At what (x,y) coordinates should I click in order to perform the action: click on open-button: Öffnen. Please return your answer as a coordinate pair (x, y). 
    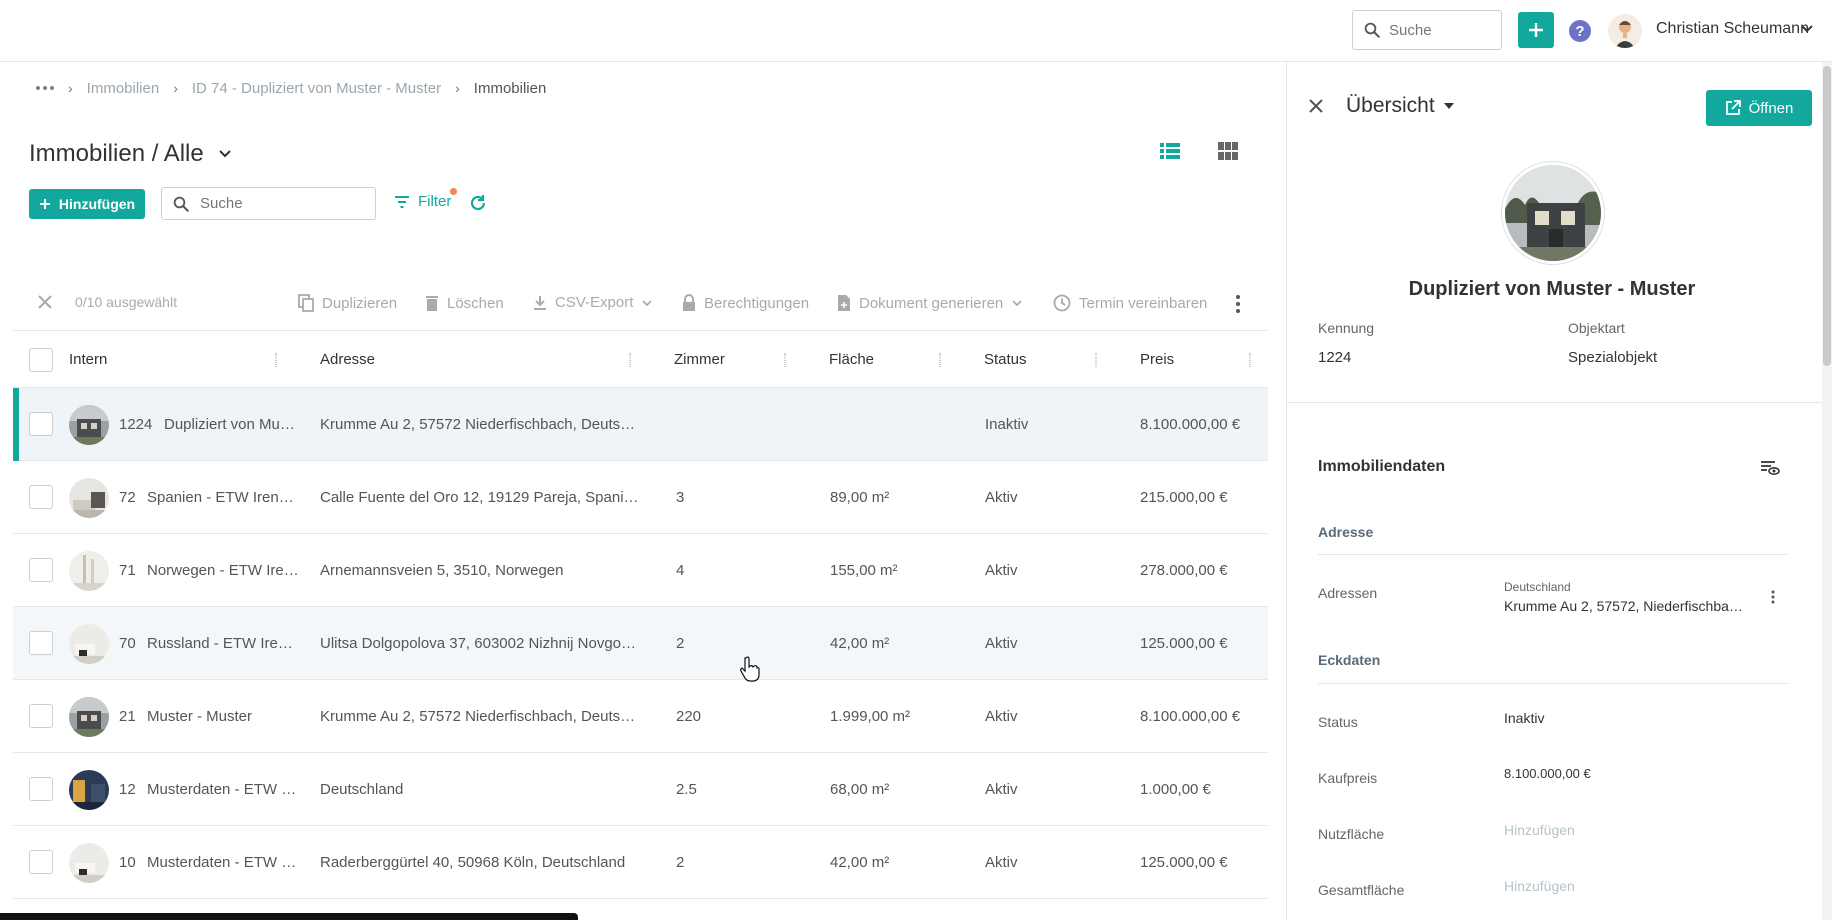
    Looking at the image, I should click on (1759, 108).